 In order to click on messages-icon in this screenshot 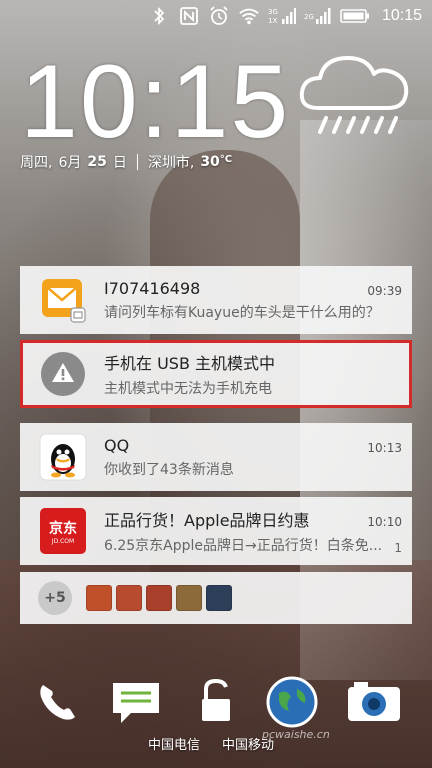, I will do `click(136, 702)`.